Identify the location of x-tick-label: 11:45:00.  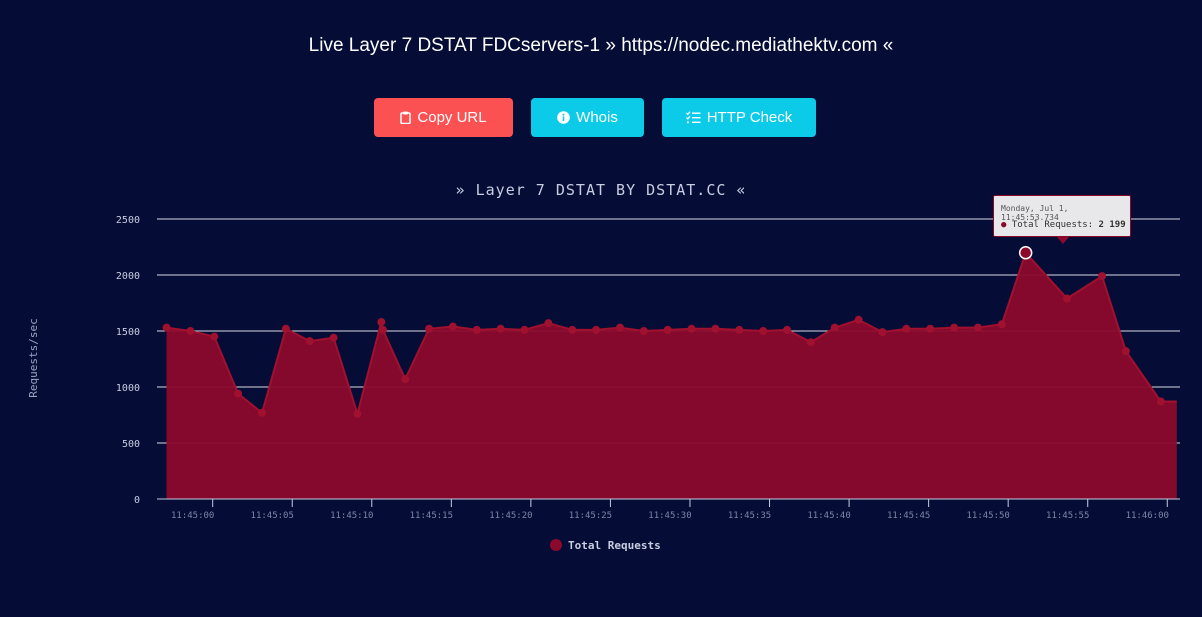
(192, 516).